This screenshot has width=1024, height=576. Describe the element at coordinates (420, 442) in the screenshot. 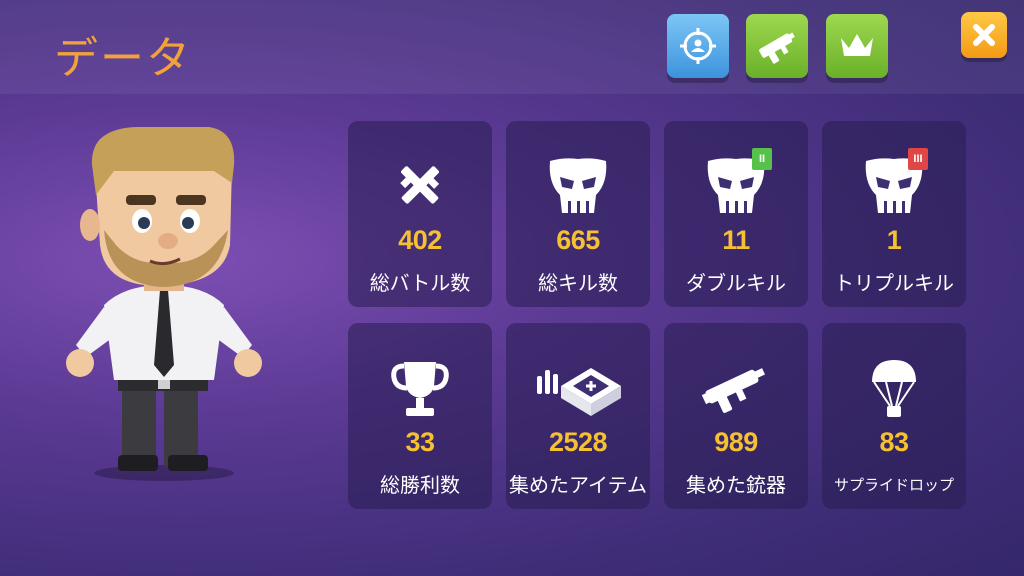

I see `stat-value: 33` at that location.